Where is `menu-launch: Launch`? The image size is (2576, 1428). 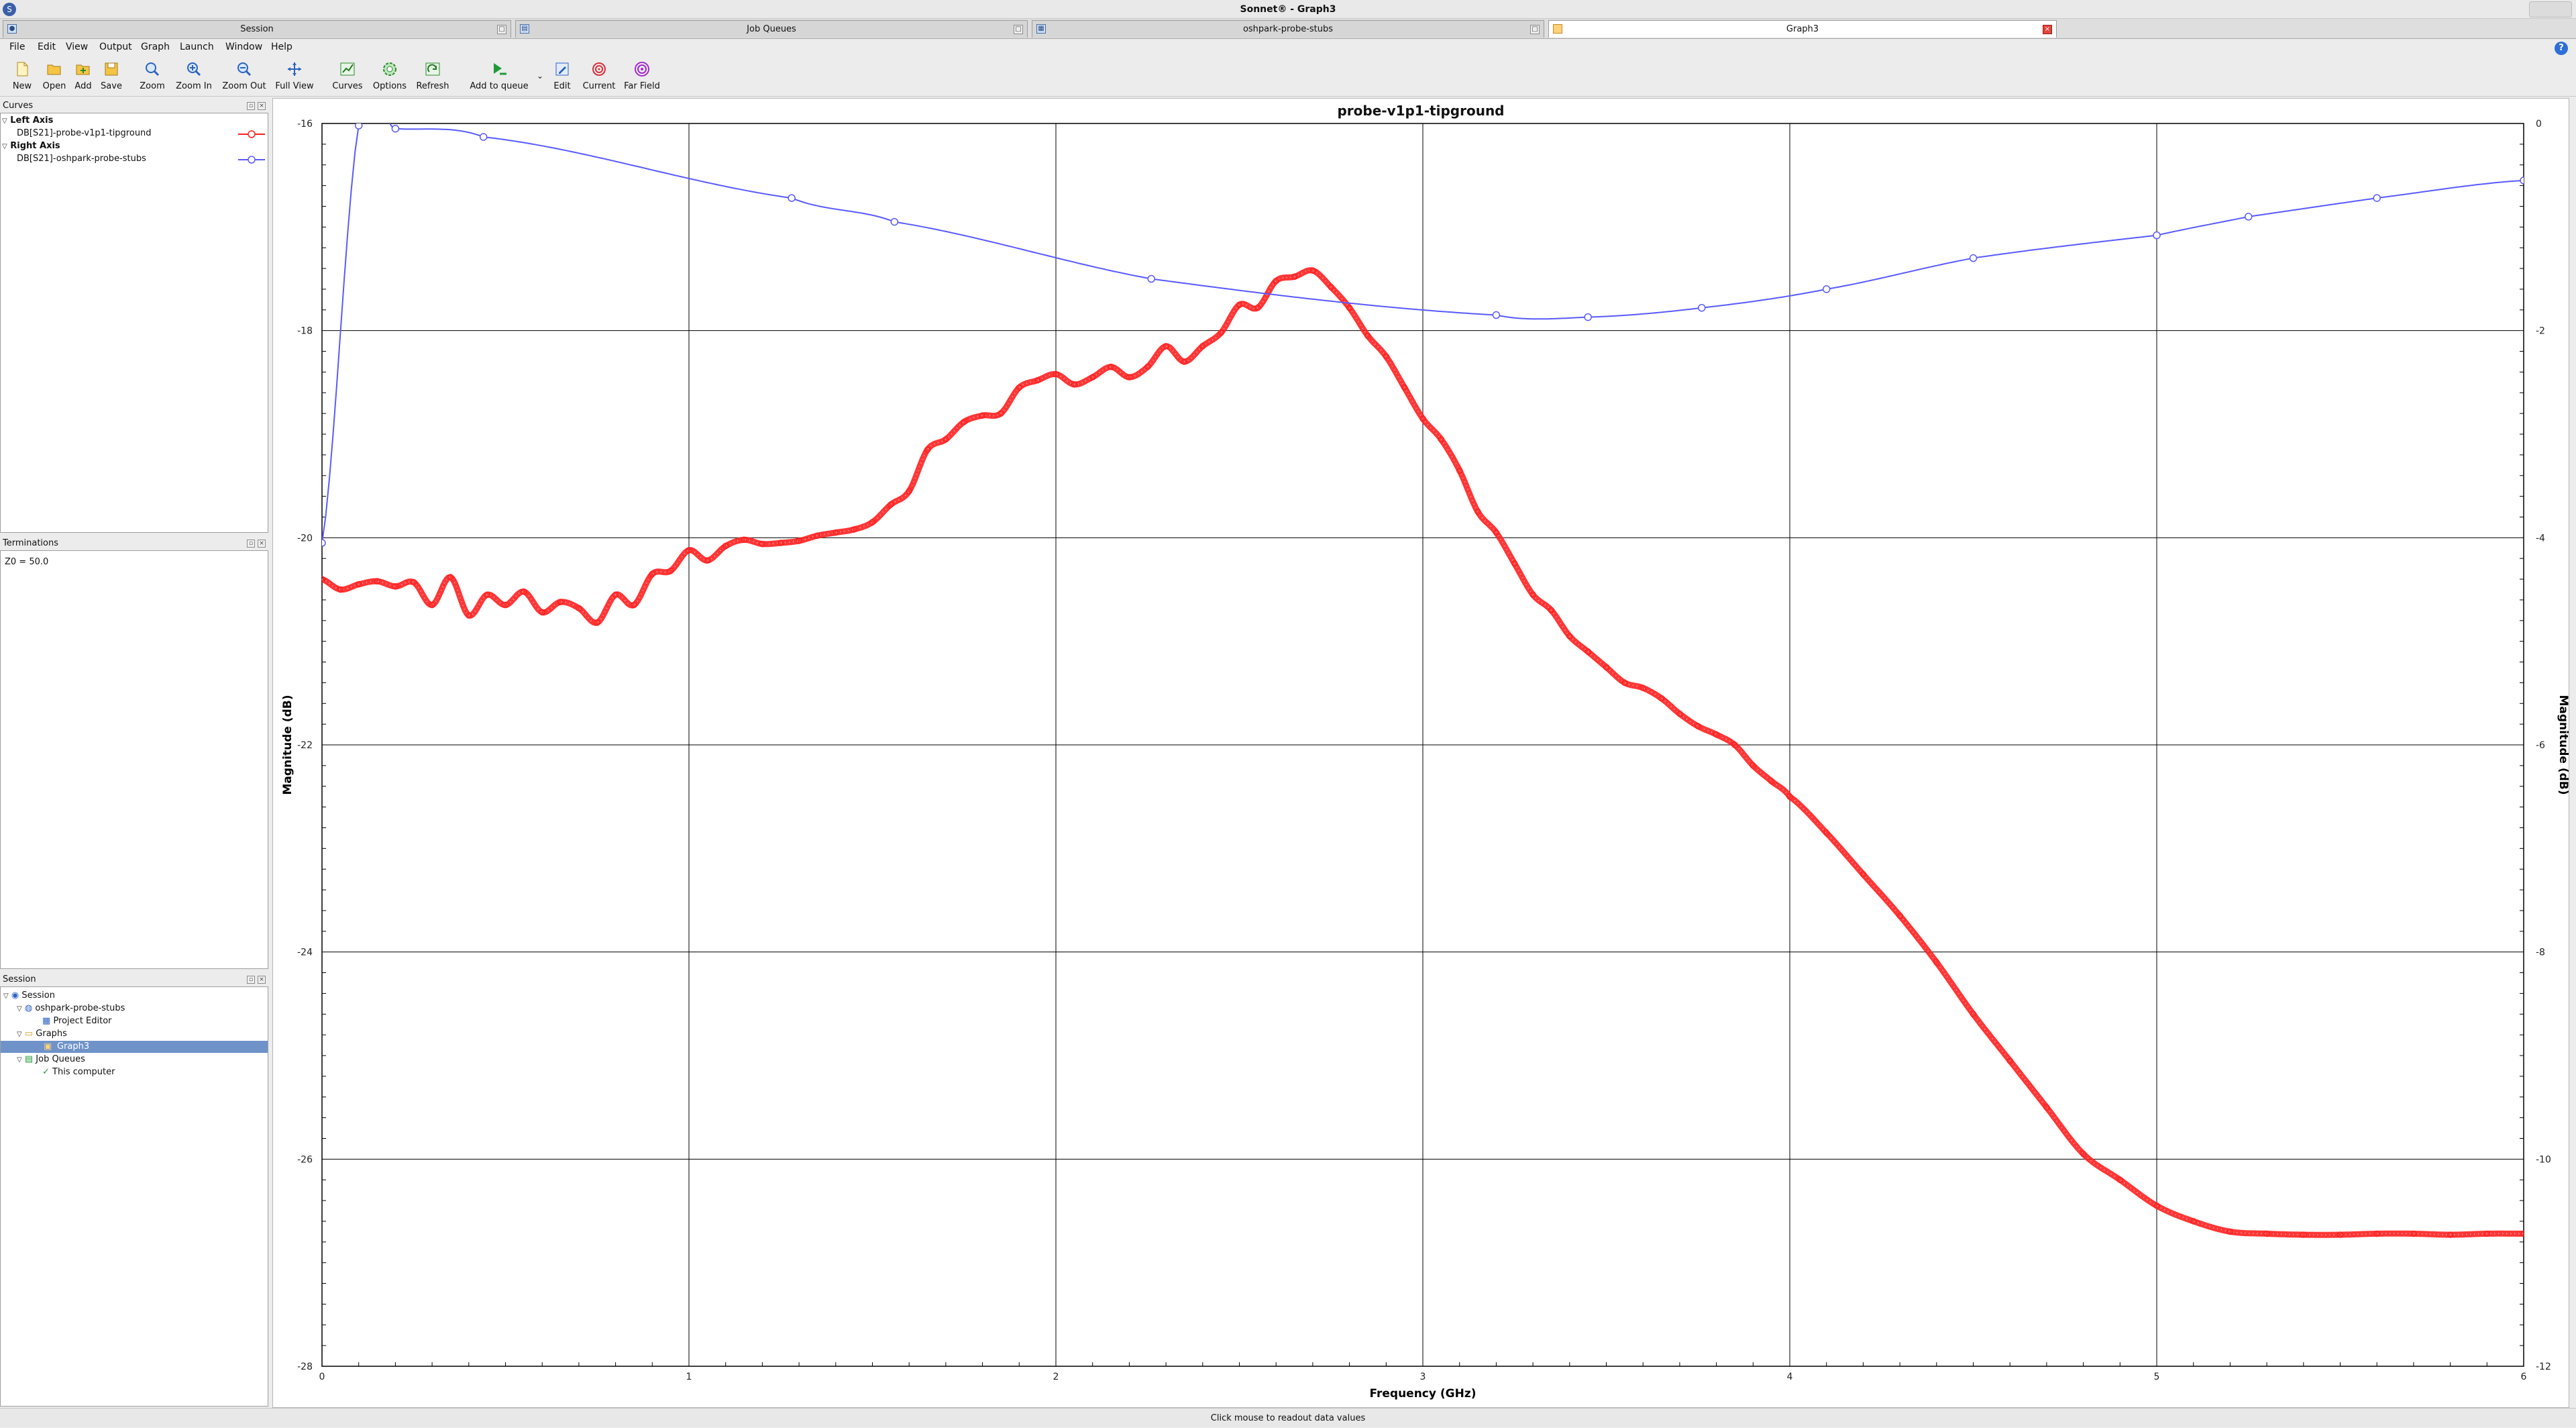
menu-launch: Launch is located at coordinates (197, 47).